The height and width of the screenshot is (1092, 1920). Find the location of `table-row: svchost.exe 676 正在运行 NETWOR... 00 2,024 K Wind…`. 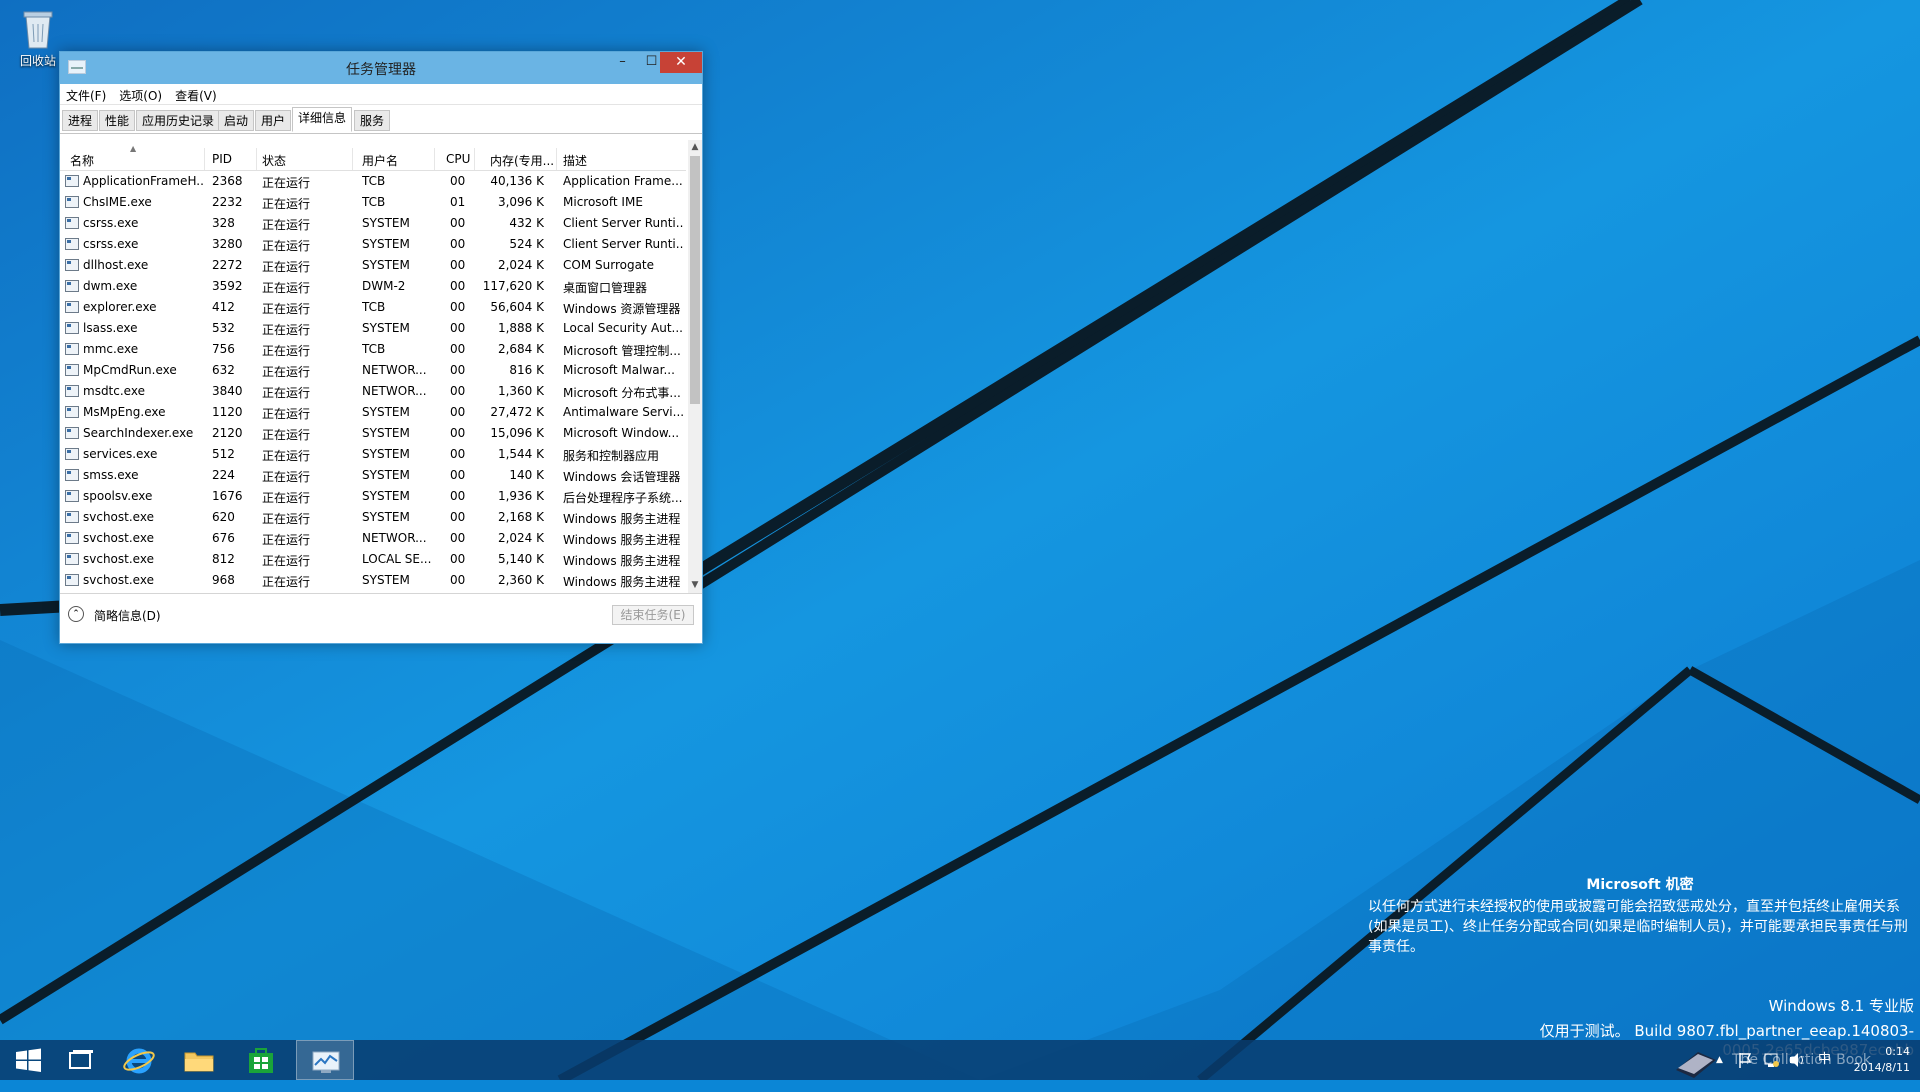

table-row: svchost.exe 676 正在运行 NETWOR... 00 2,024 K Wind… is located at coordinates (373, 538).